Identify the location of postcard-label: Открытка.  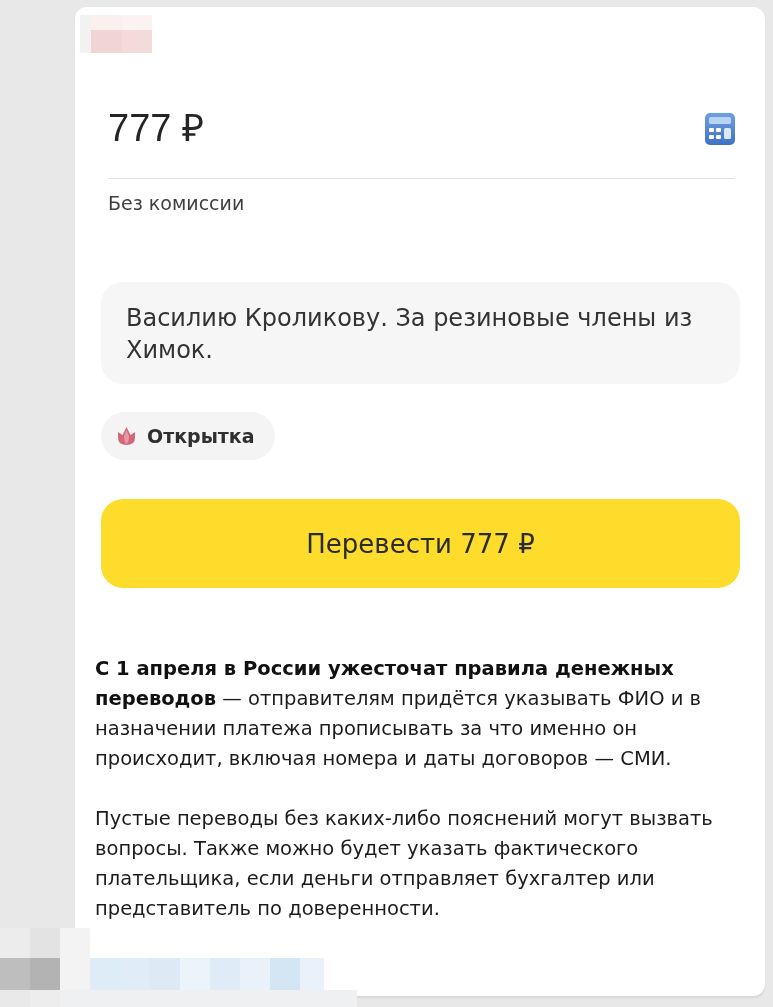
(201, 436).